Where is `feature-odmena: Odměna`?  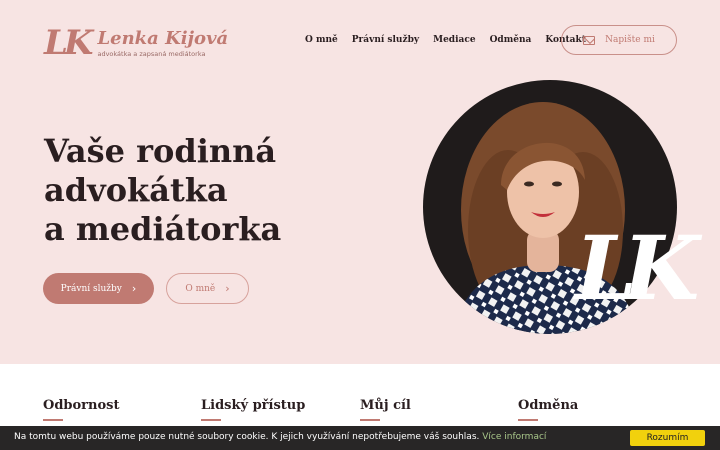 feature-odmena: Odměna is located at coordinates (593, 409).